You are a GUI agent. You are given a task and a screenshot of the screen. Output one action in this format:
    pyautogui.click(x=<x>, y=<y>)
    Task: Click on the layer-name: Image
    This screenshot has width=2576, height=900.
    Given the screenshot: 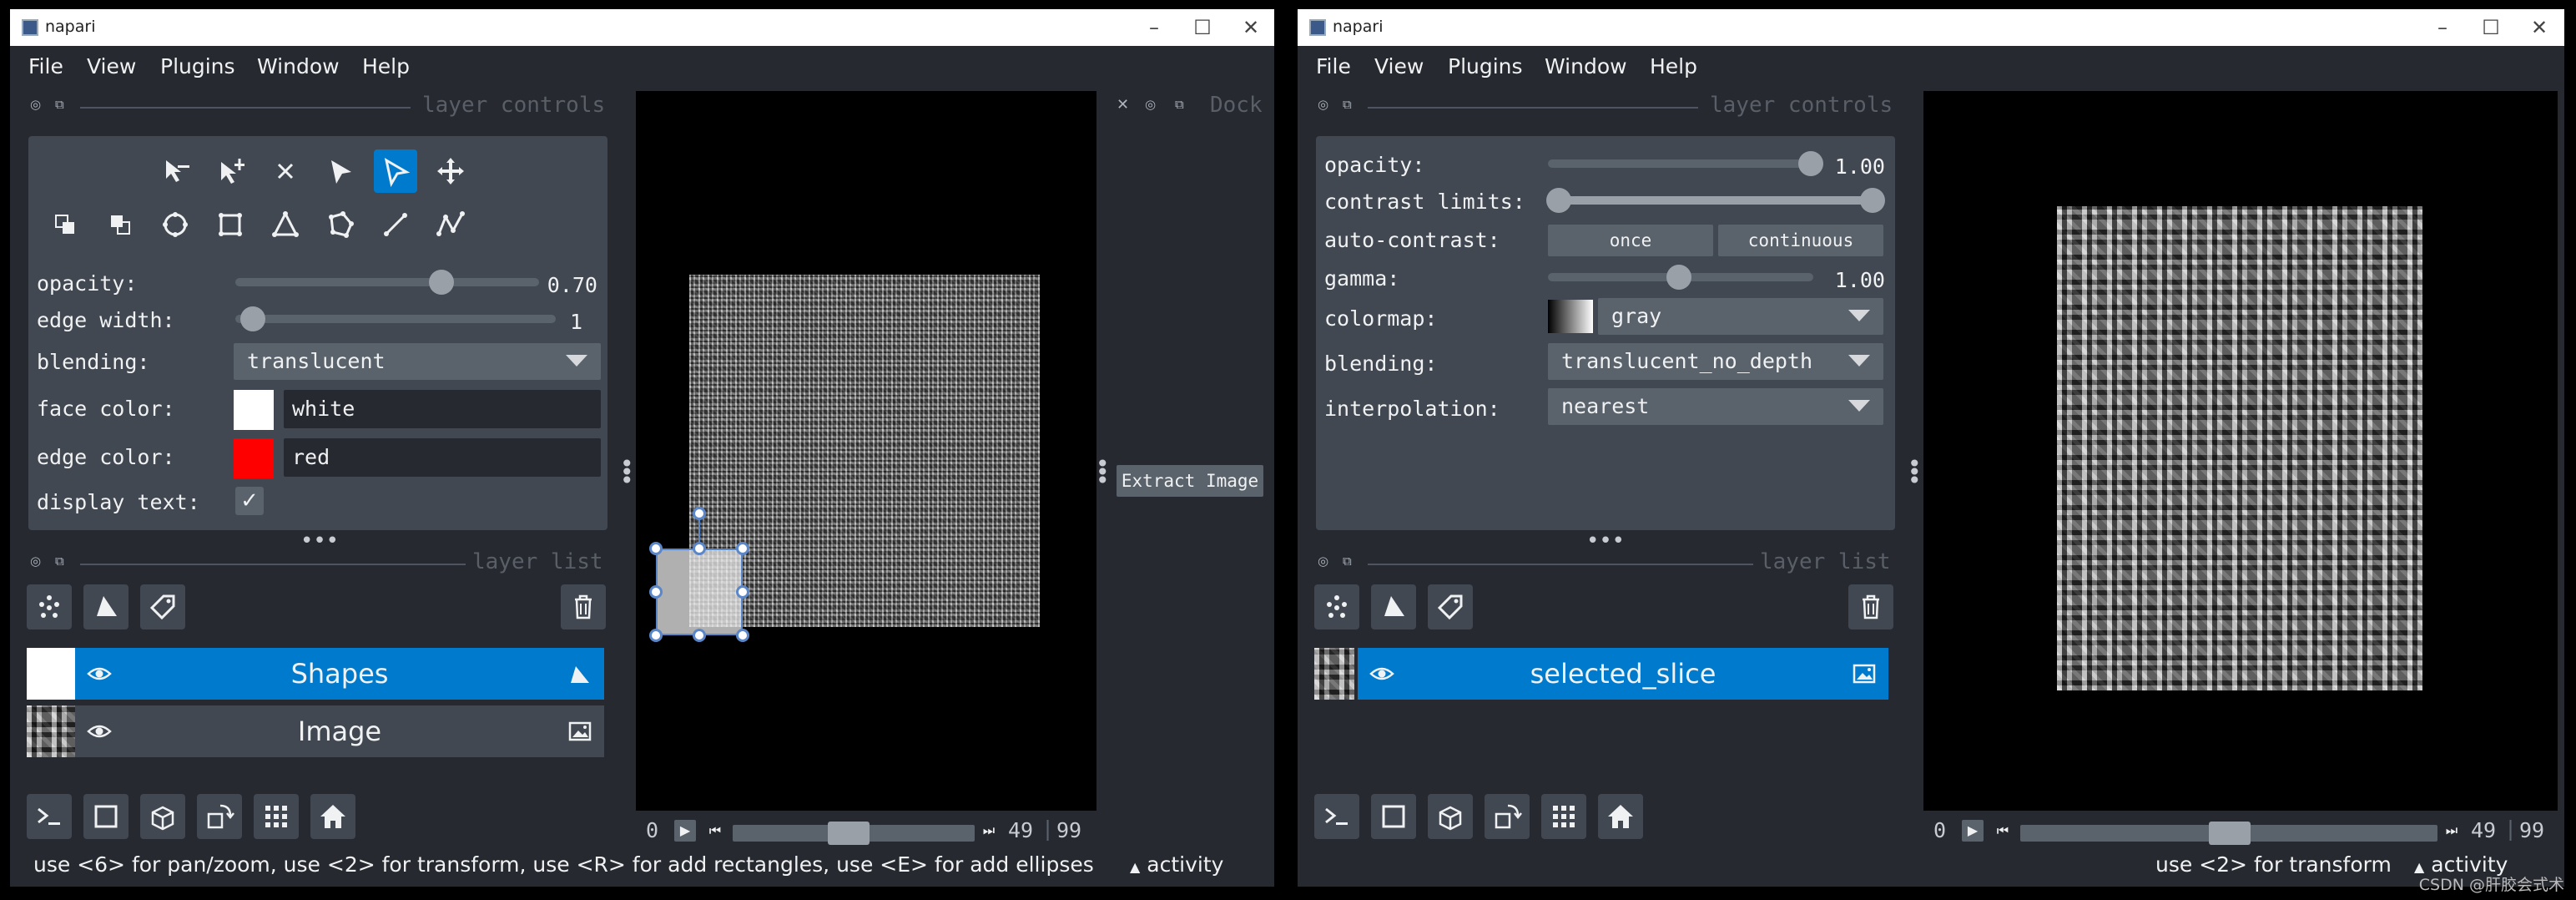 What is the action you would take?
    pyautogui.click(x=339, y=731)
    